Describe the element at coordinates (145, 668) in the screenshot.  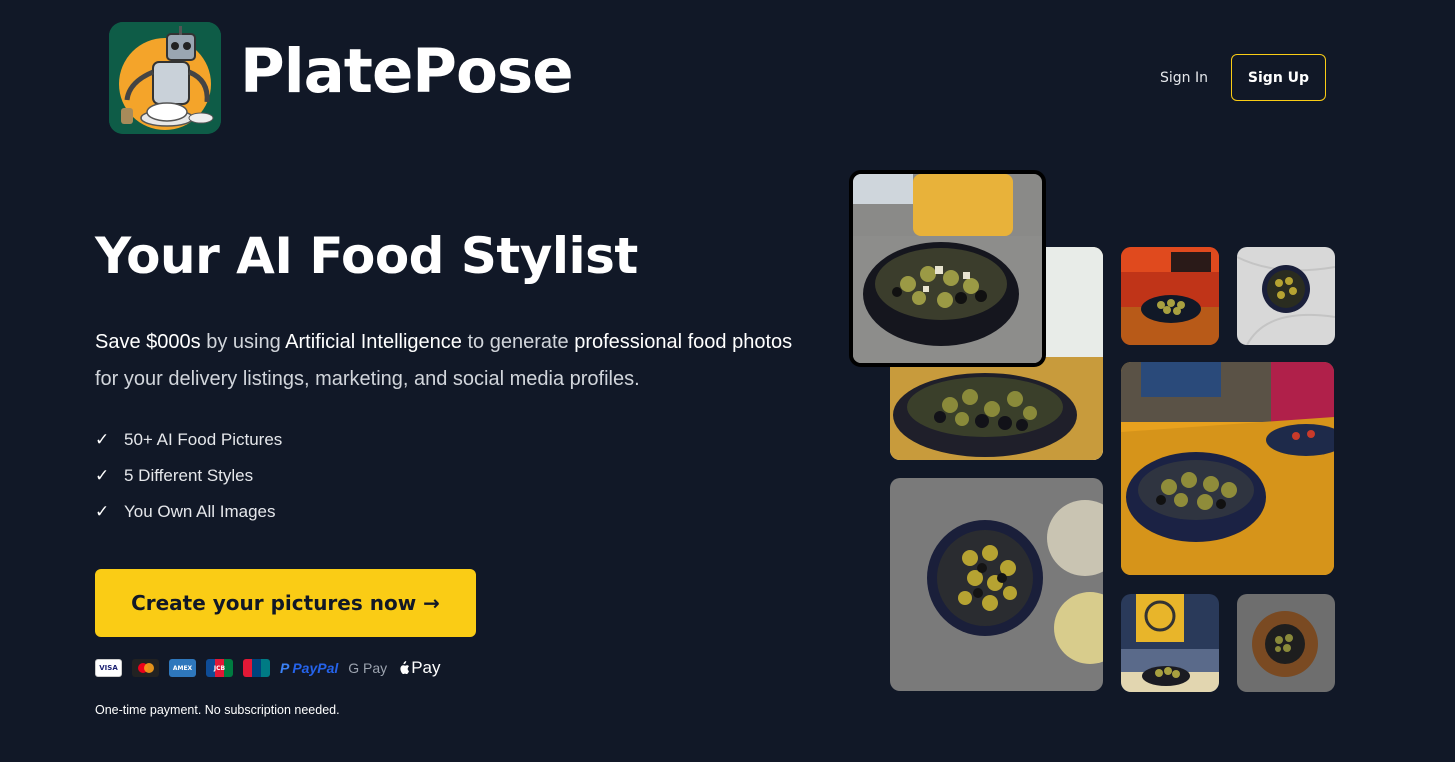
I see `mastercard-icon` at that location.